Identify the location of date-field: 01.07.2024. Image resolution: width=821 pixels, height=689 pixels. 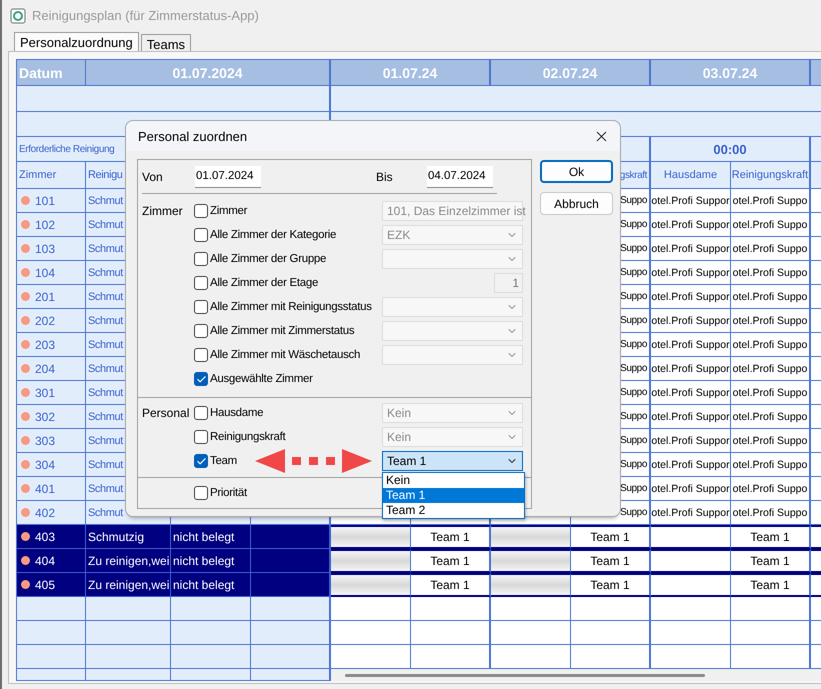
(228, 177).